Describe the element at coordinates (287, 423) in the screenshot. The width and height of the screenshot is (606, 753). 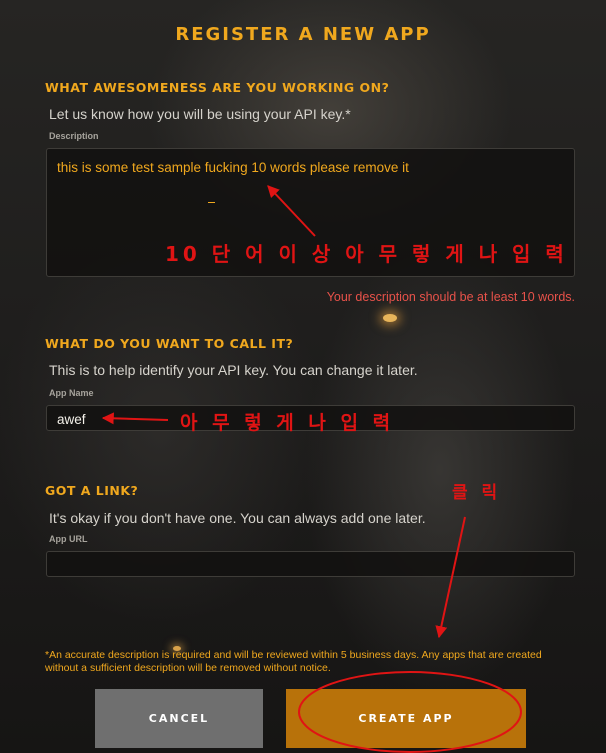
I see `annotation-name-note: 아 무 렇 게 나 입 력` at that location.